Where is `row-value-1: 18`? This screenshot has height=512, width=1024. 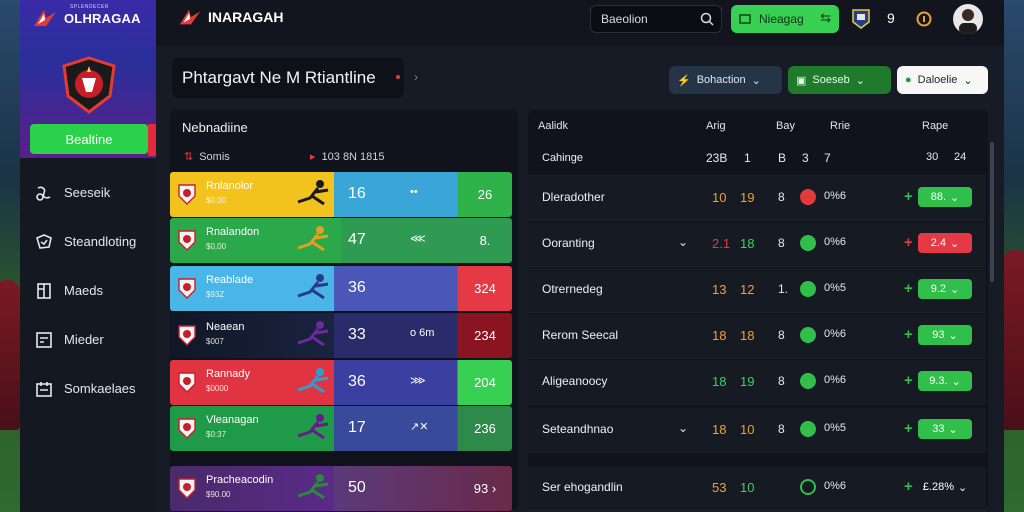 row-value-1: 18 is located at coordinates (719, 335).